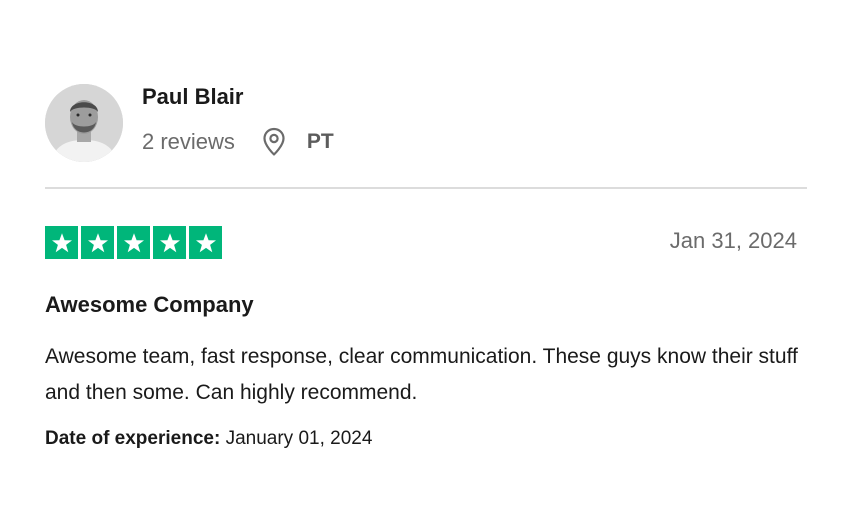 The width and height of the screenshot is (852, 532). What do you see at coordinates (238, 142) in the screenshot?
I see `reviewer-meta: 2 reviews PT` at bounding box center [238, 142].